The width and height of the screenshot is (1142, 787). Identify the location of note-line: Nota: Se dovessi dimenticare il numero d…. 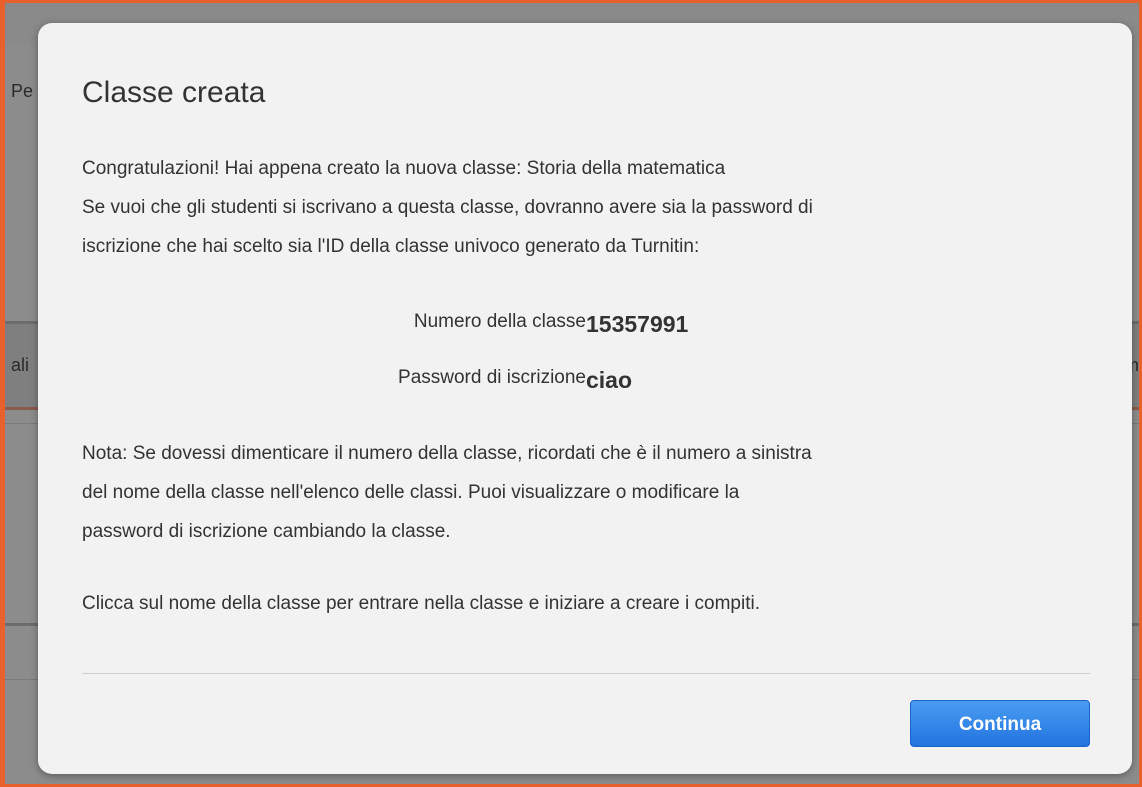
(447, 453).